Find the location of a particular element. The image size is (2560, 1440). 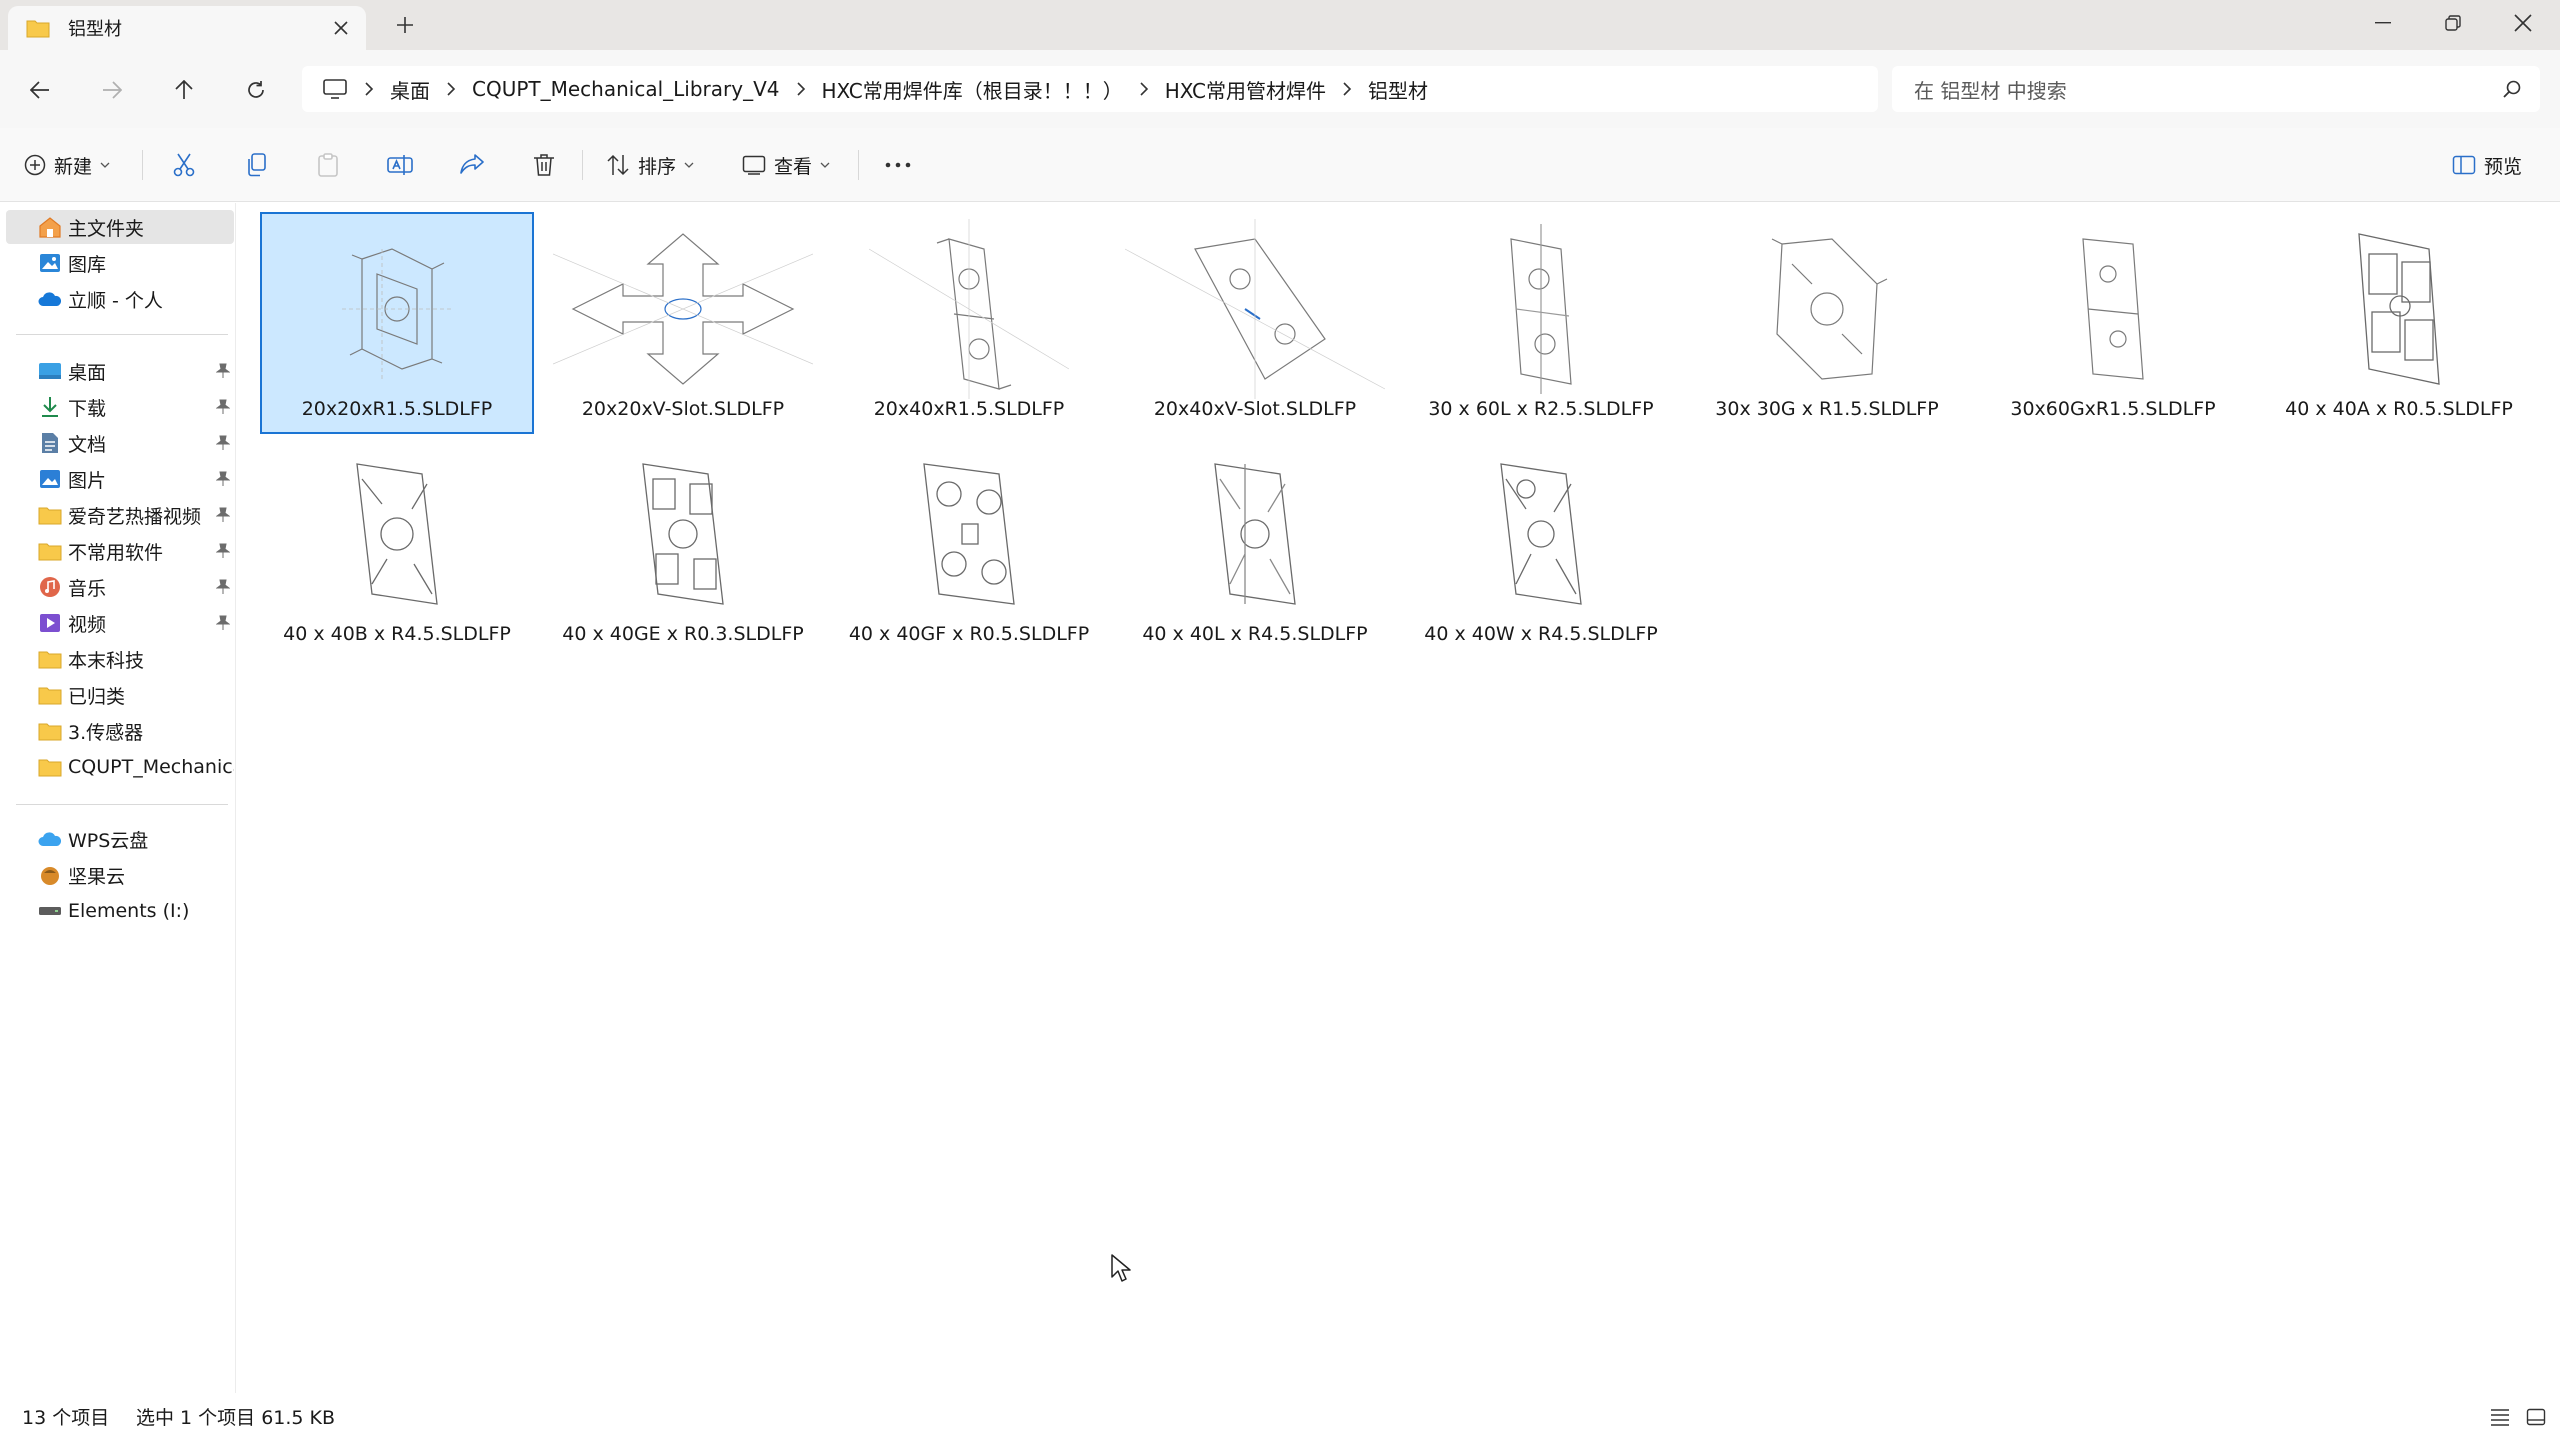

share-button is located at coordinates (472, 165).